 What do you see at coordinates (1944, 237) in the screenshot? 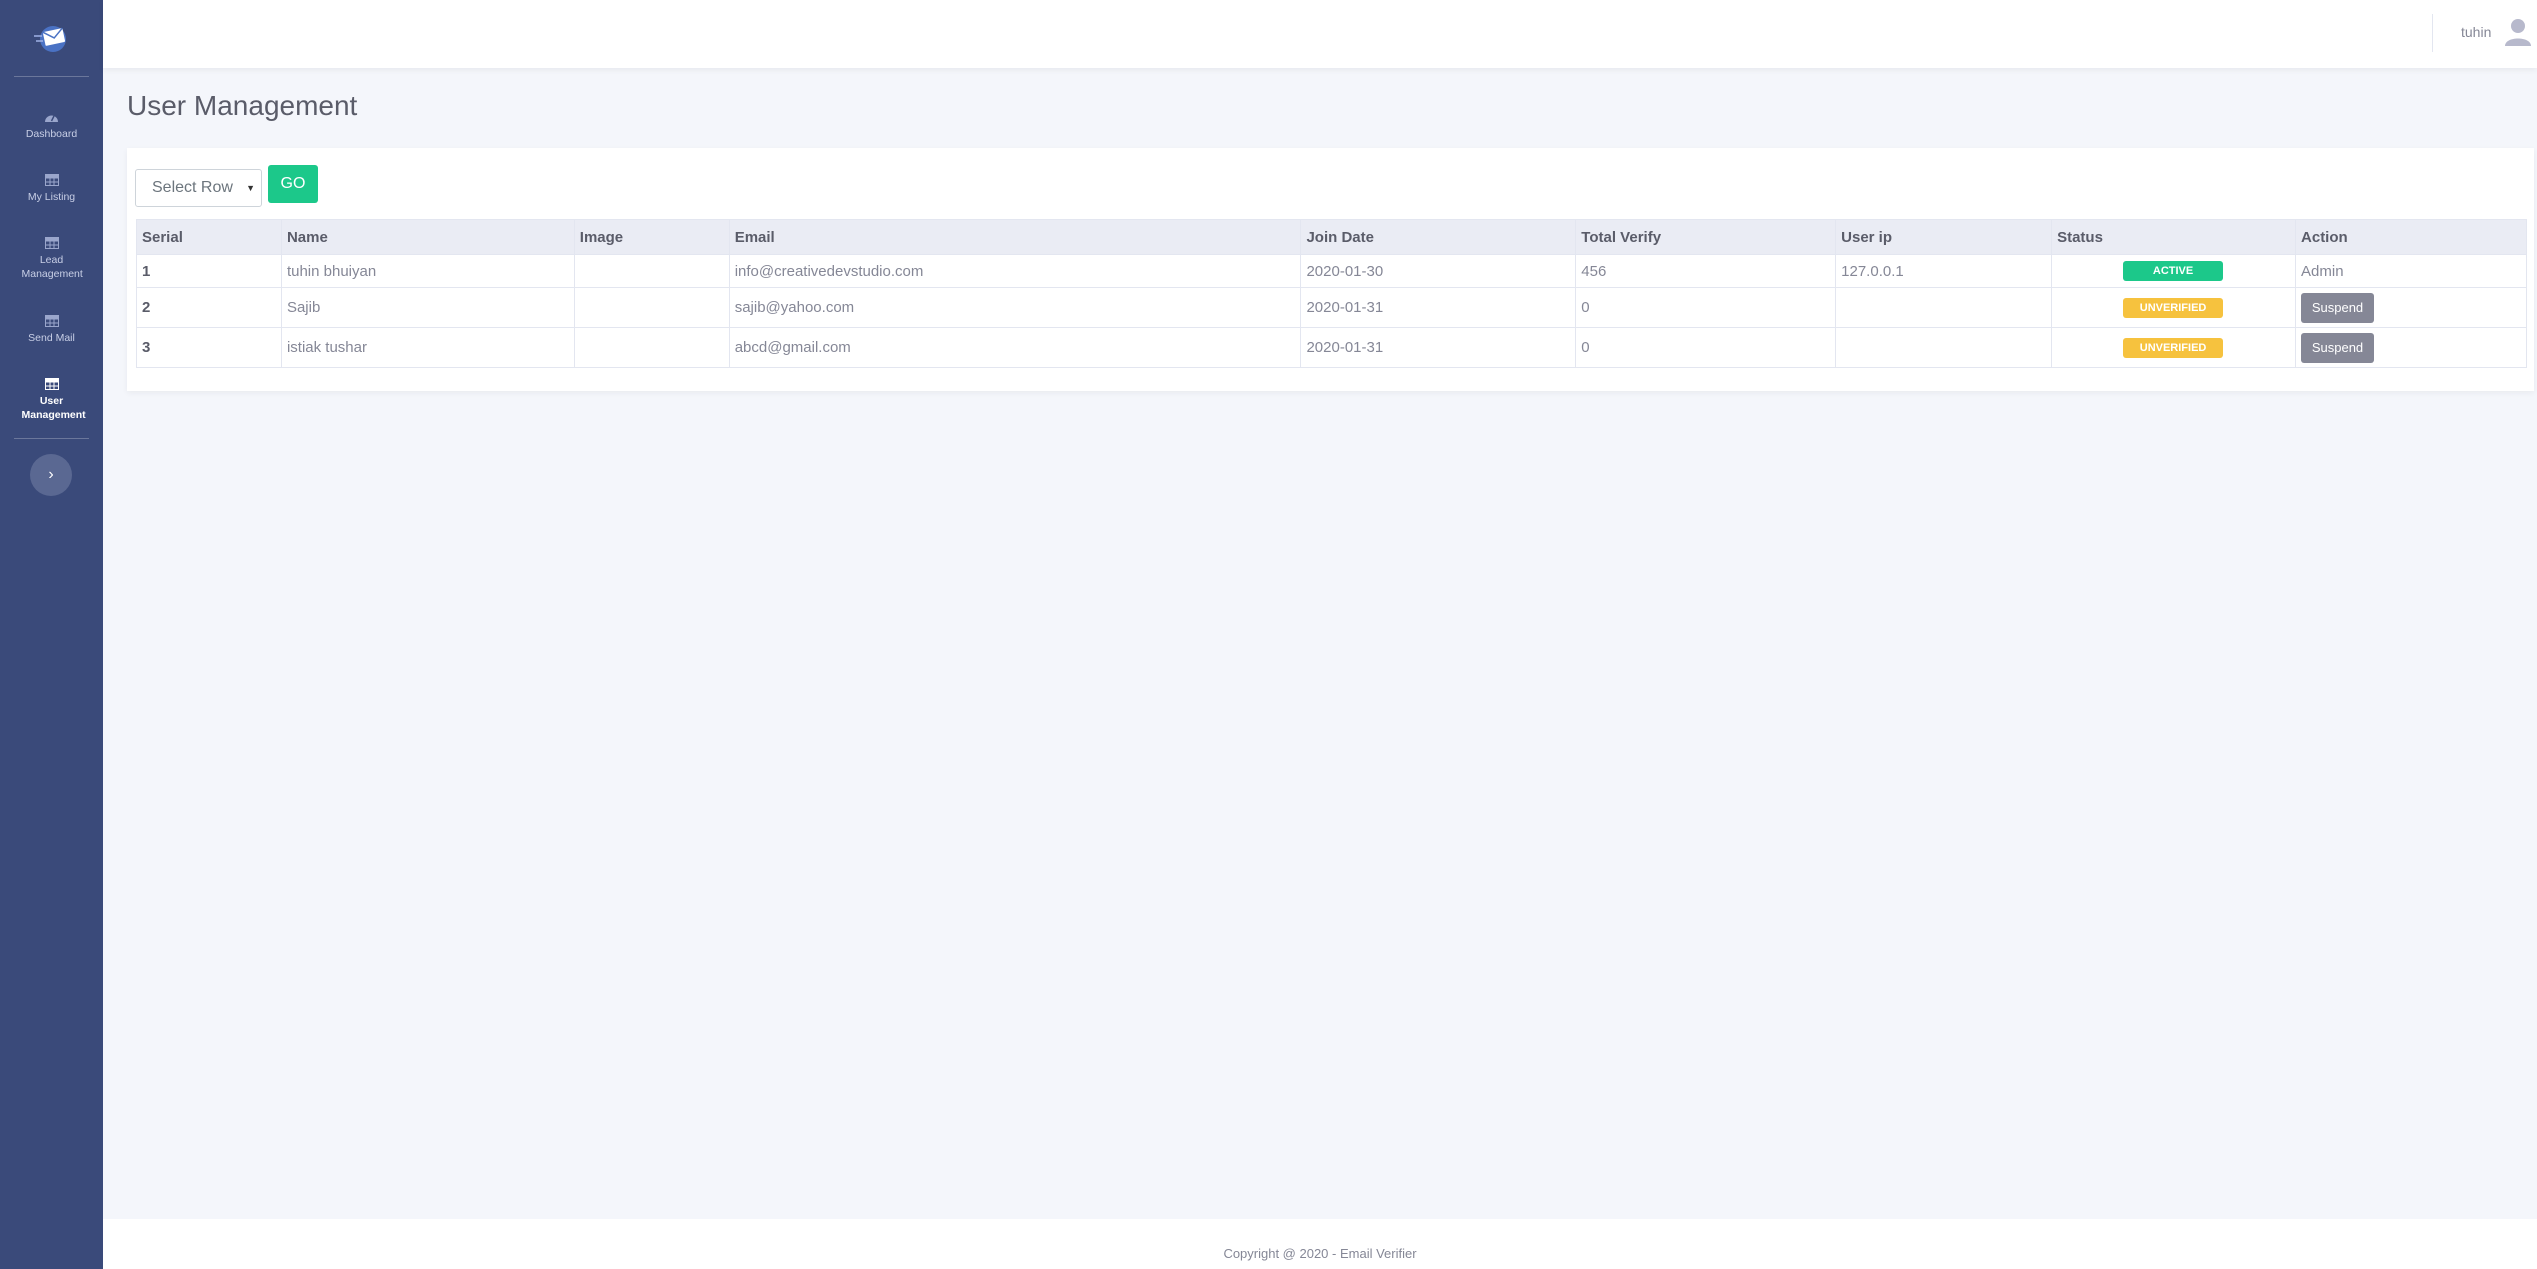
I see `column-header: User ip` at bounding box center [1944, 237].